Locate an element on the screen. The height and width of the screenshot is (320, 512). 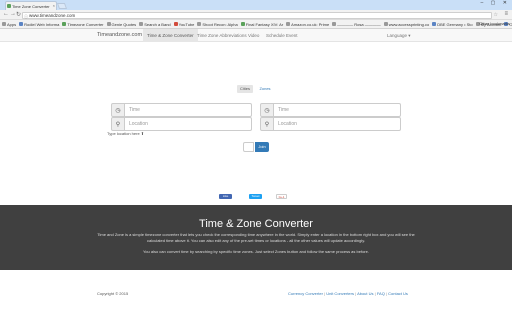
footer-link-contact-us: Contact Us is located at coordinates (398, 293).